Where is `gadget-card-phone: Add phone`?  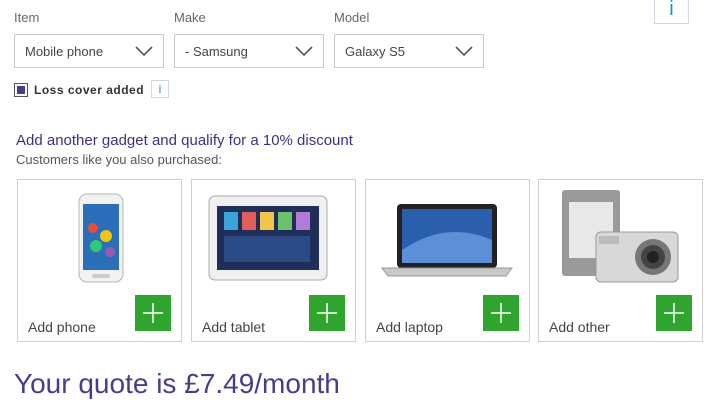 gadget-card-phone: Add phone is located at coordinates (99, 260).